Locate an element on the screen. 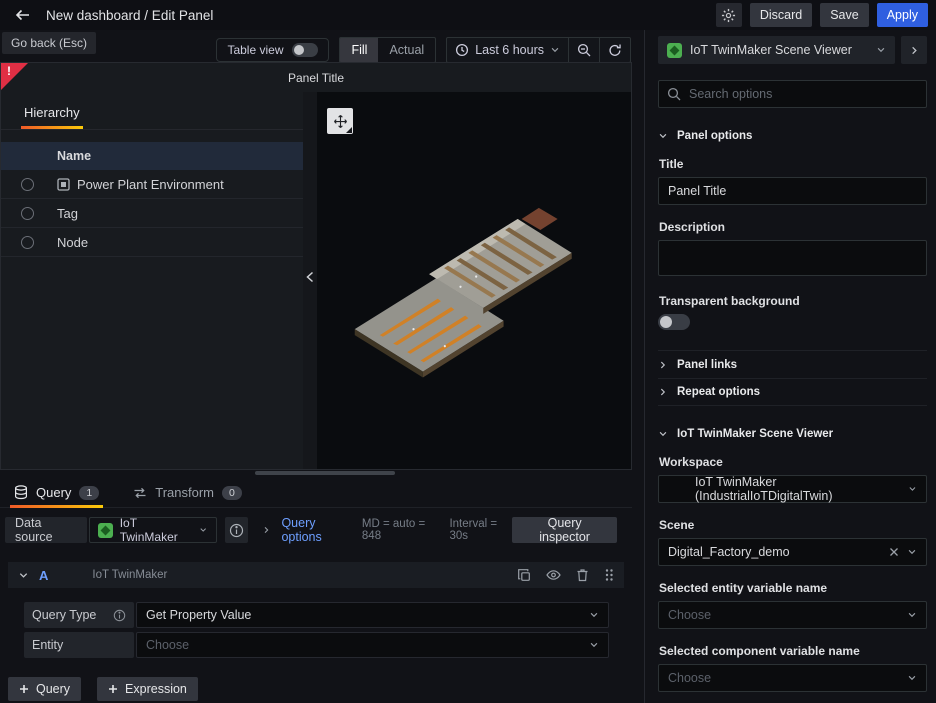 The width and height of the screenshot is (936, 703). add-query-button: Query is located at coordinates (45, 689).